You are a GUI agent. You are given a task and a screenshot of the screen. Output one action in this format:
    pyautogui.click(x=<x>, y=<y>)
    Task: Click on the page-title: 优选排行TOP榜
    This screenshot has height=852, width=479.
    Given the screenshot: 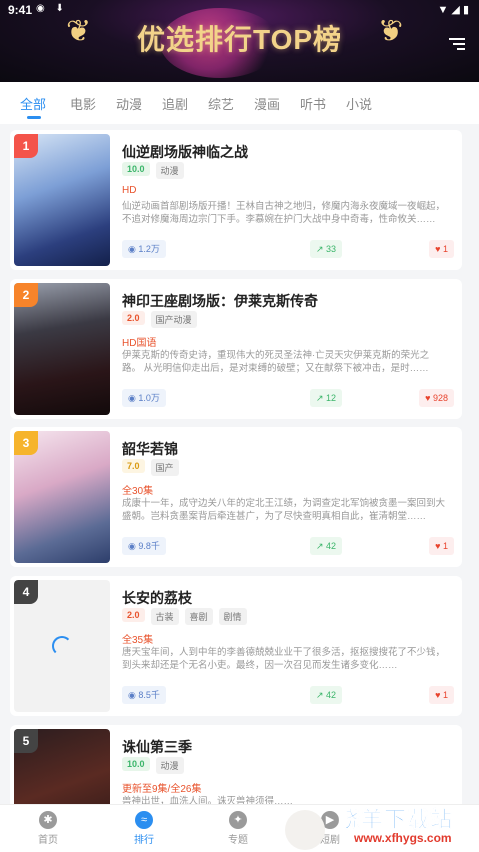 What is the action you would take?
    pyautogui.click(x=239, y=39)
    